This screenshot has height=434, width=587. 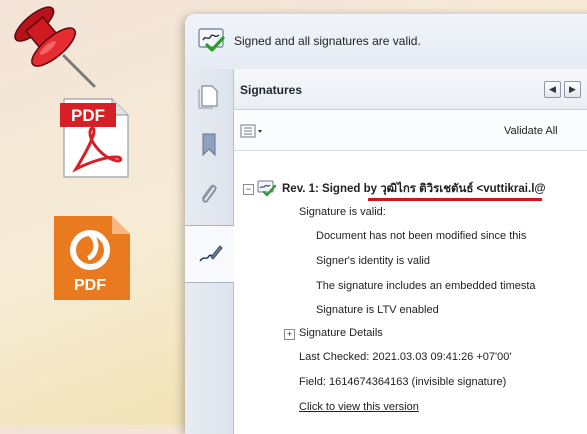 I want to click on adobe-pdf-icon: PDF, so click(x=94, y=138).